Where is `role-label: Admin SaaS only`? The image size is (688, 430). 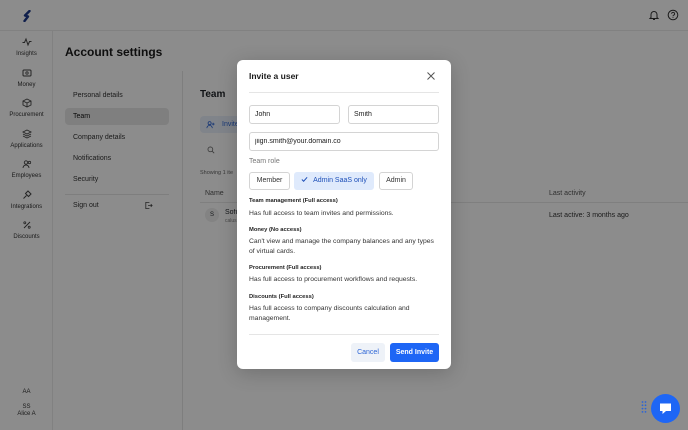
role-label: Admin SaaS only is located at coordinates (340, 180).